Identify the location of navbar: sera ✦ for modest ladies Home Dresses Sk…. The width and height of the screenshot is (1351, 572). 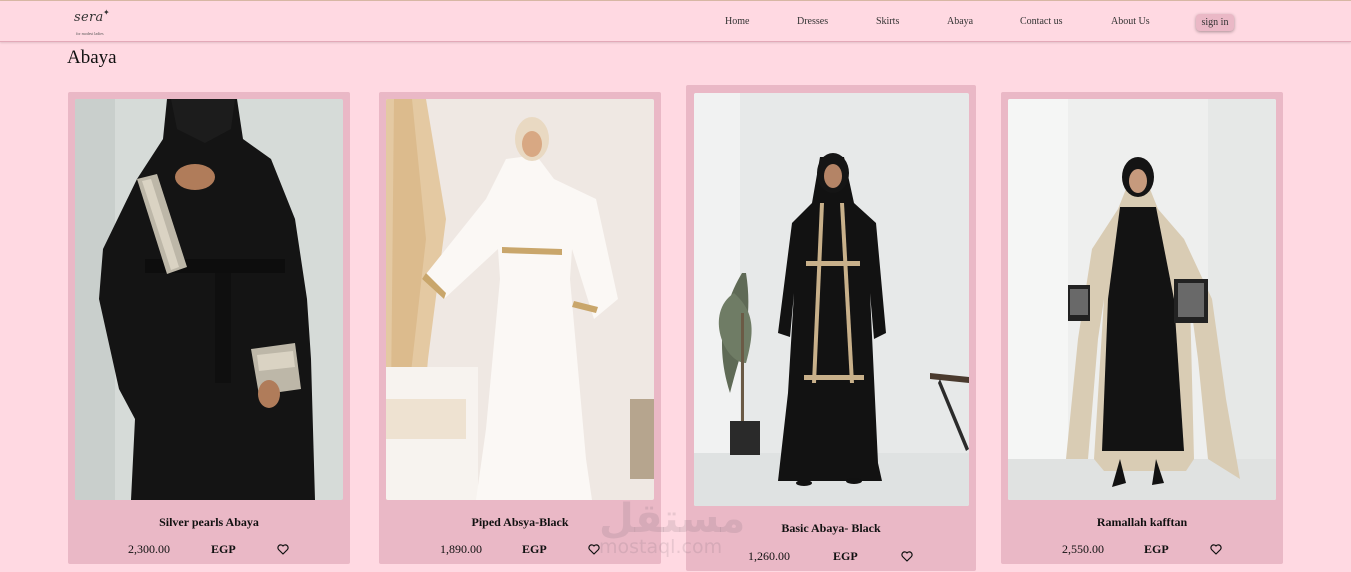
(675, 21).